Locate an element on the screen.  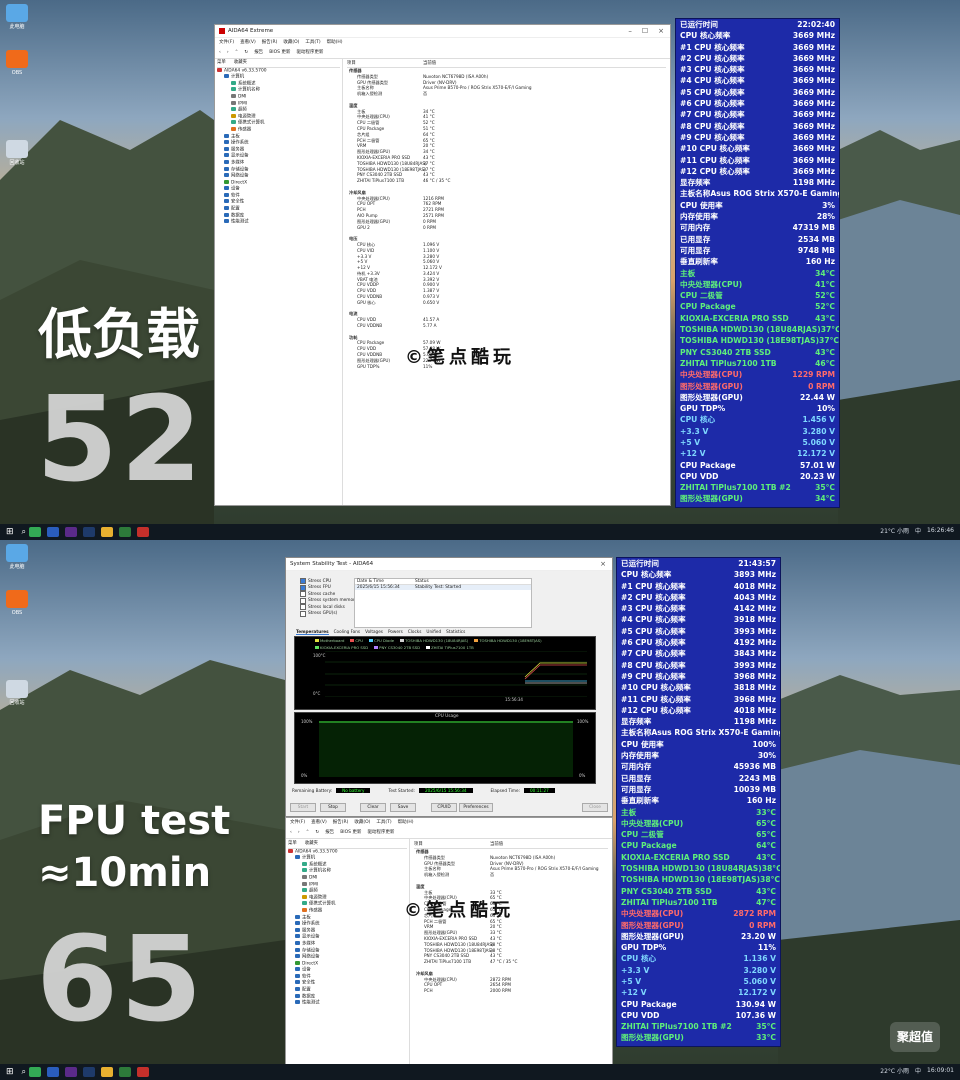
maximize-icon: ☐ is located at coordinates (645, 31).